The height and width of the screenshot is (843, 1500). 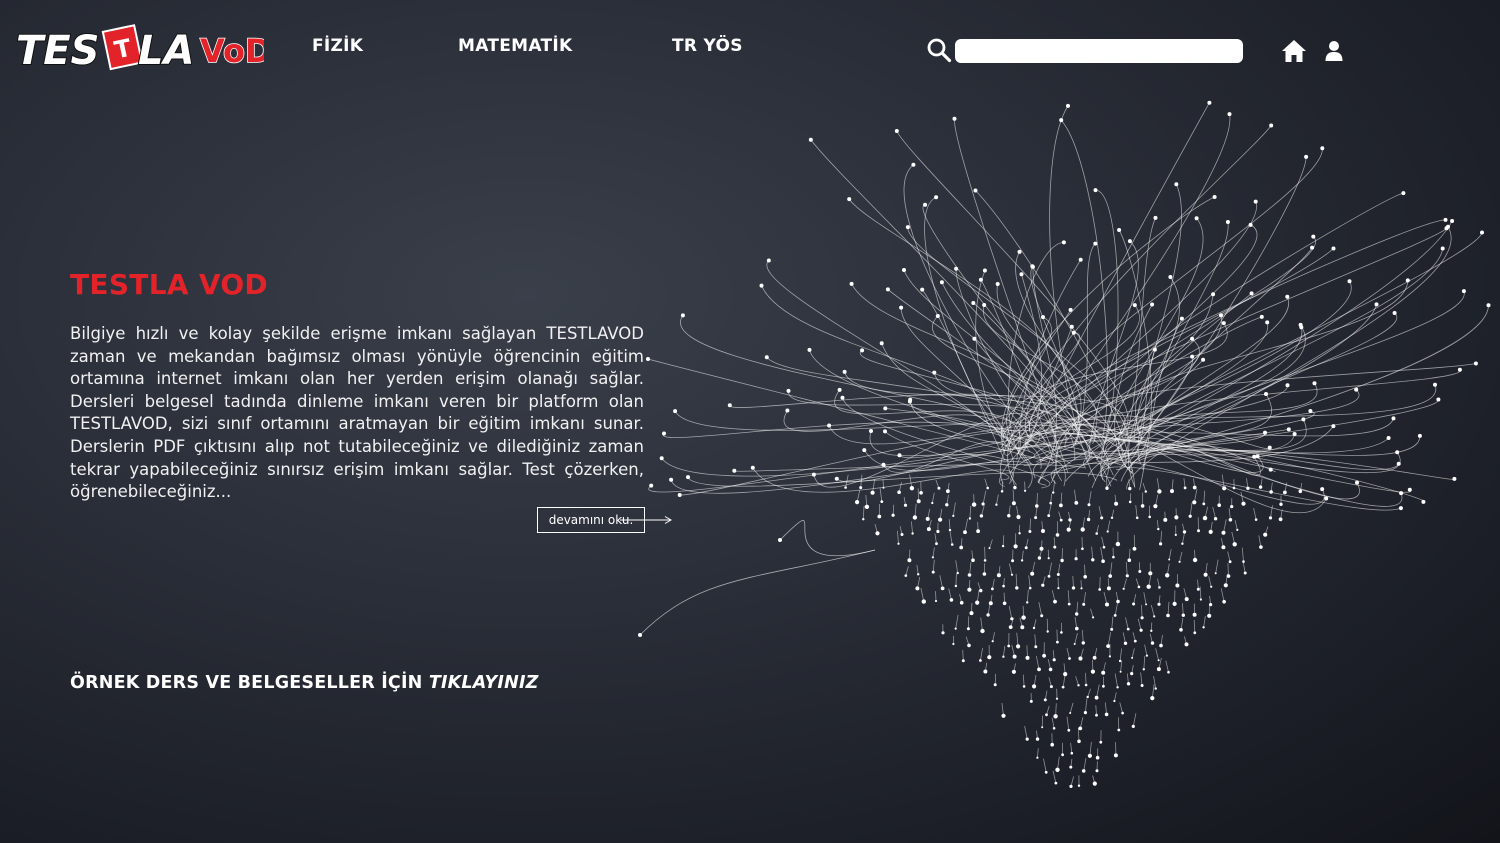 What do you see at coordinates (337, 46) in the screenshot?
I see `nav-item-fizik: FİZİK` at bounding box center [337, 46].